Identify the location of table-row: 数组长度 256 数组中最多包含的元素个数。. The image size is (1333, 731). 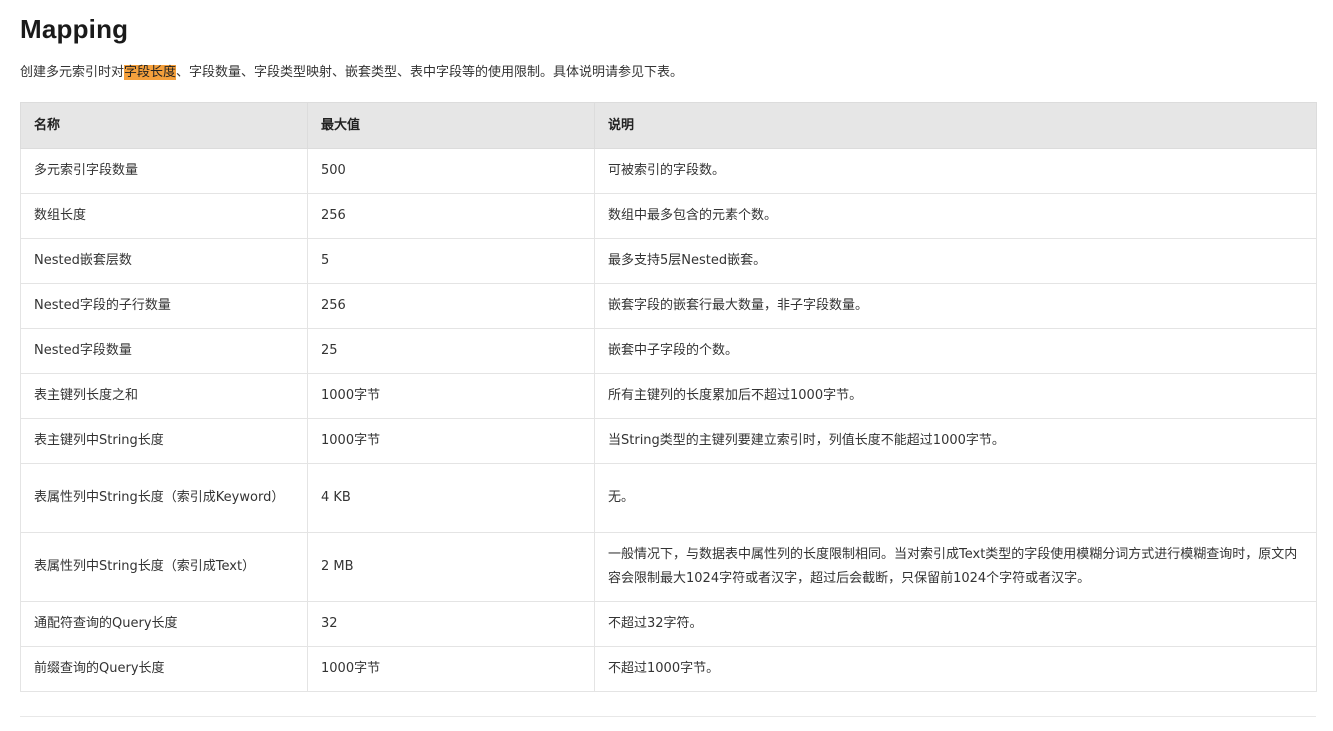
(668, 216).